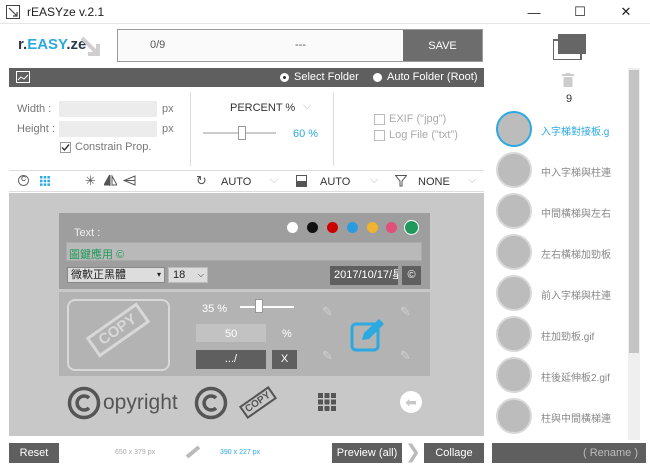 The height and width of the screenshot is (470, 650). What do you see at coordinates (301, 182) in the screenshot?
I see `format-icon` at bounding box center [301, 182].